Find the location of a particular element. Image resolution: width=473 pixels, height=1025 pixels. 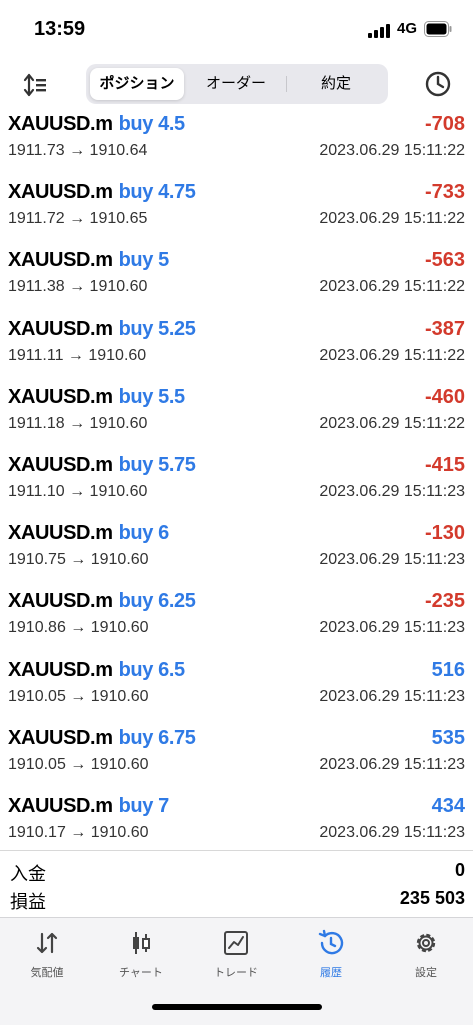

tab-quotes: 気配値 is located at coordinates (47, 954).